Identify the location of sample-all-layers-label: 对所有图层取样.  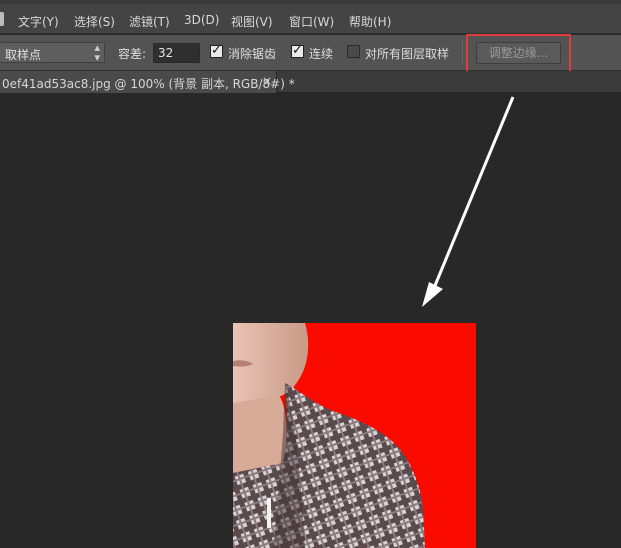
(407, 54).